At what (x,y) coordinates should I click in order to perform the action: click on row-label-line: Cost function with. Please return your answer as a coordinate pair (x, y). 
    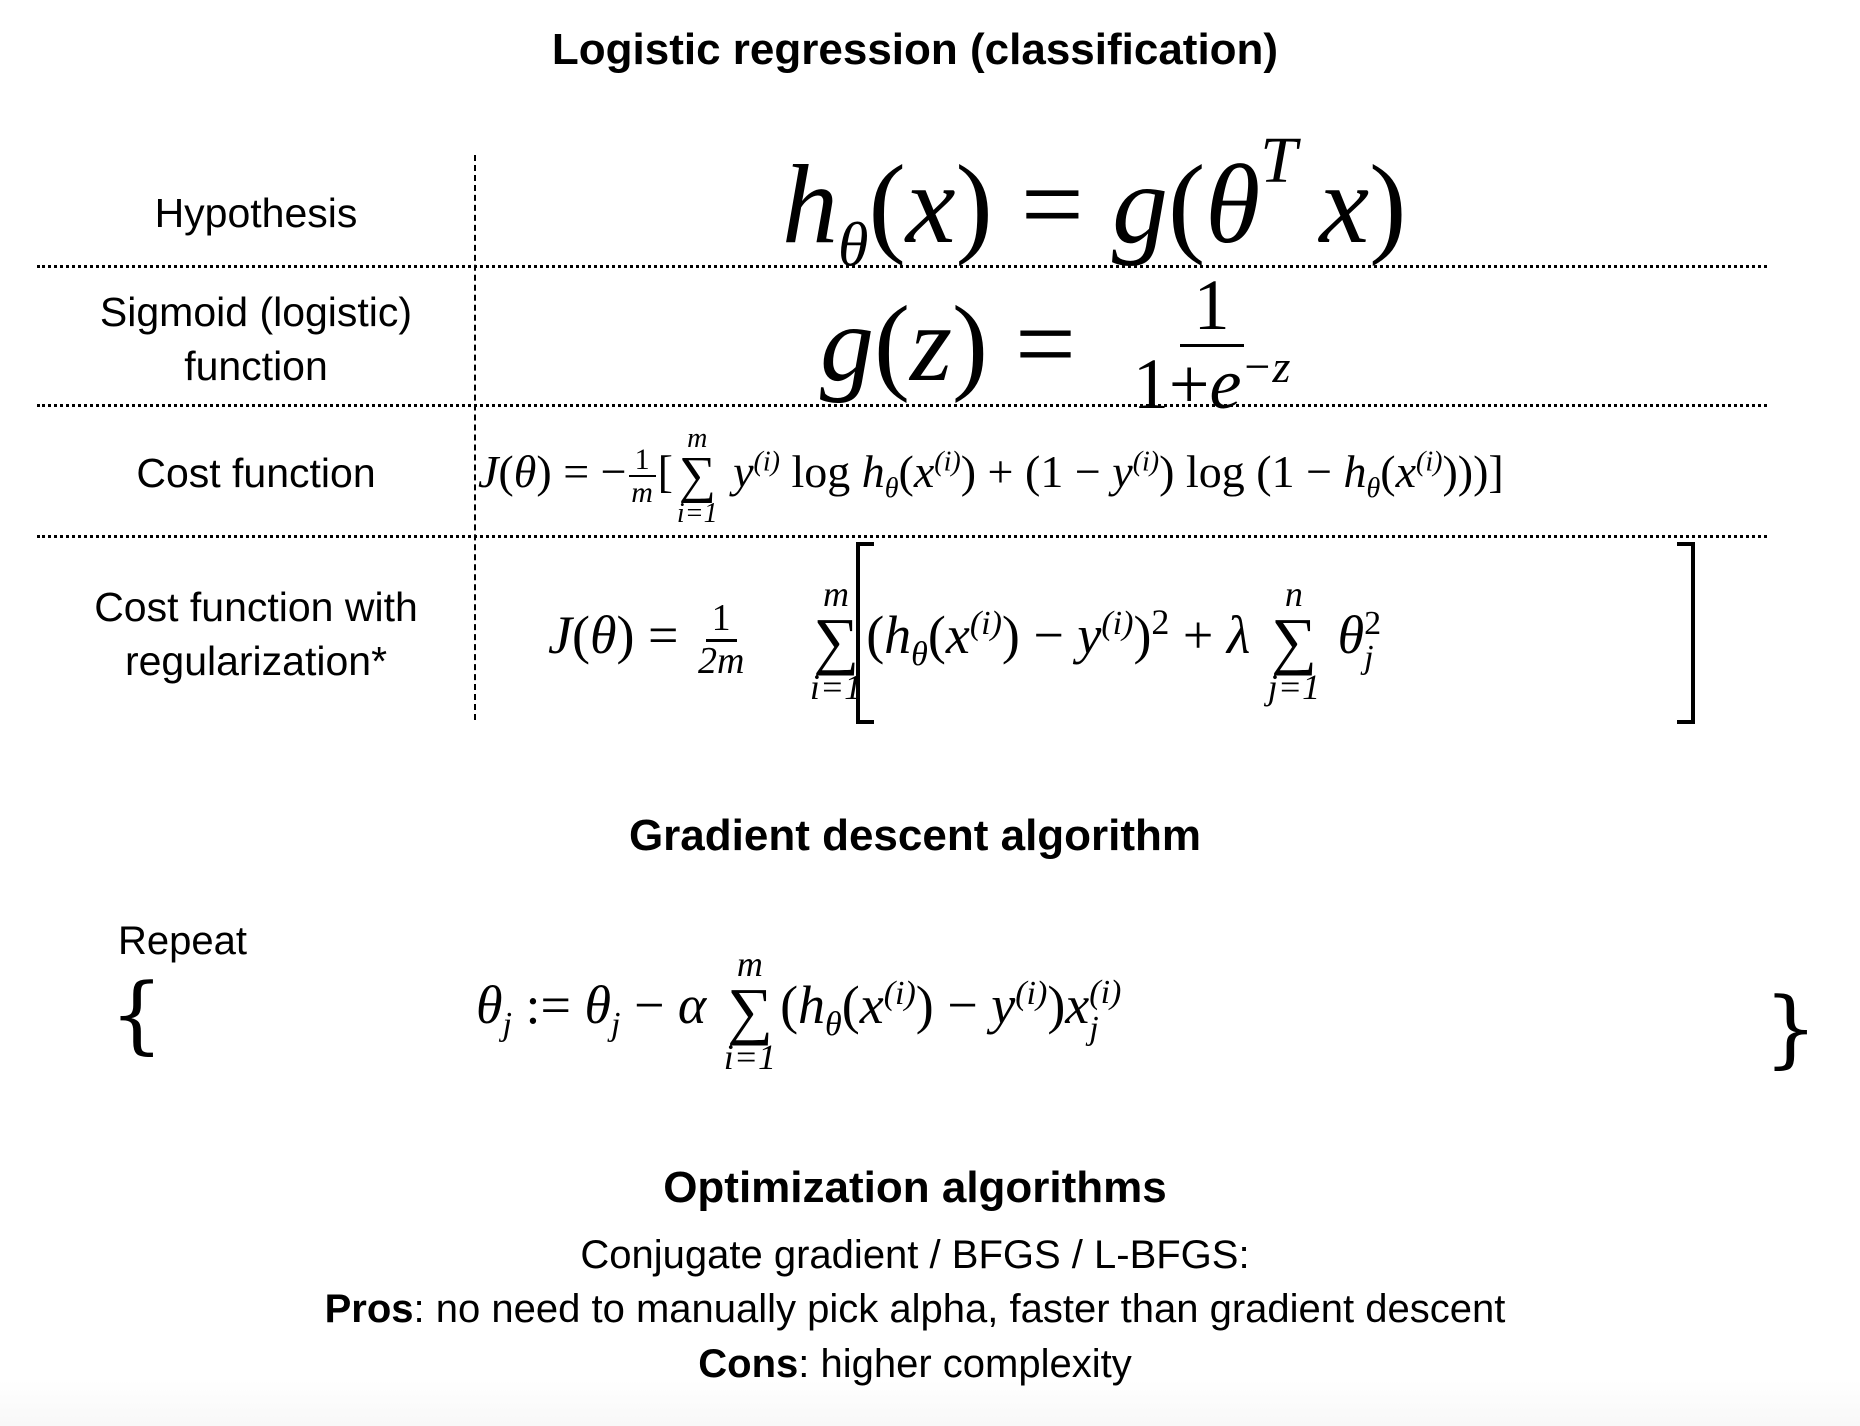
    Looking at the image, I should click on (256, 607).